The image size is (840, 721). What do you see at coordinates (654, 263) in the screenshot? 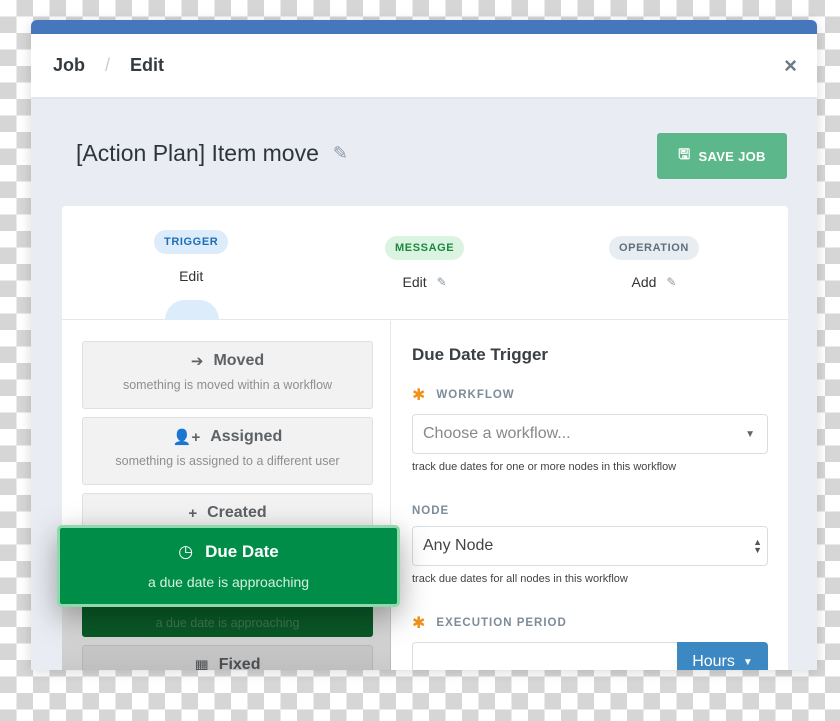
I see `tab-operation: OPERATION Add ✎` at bounding box center [654, 263].